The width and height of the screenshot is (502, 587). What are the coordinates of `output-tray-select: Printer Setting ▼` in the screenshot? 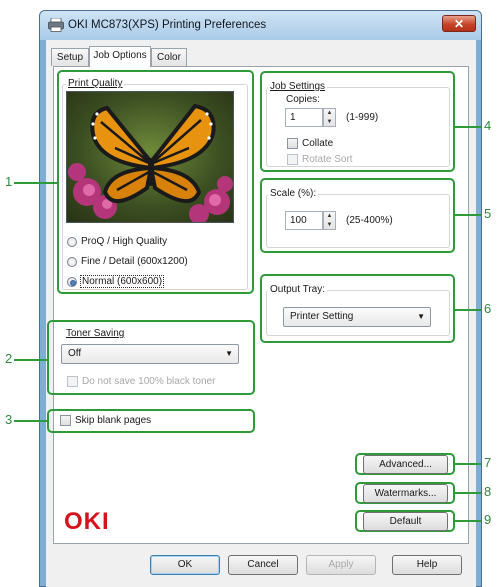 It's located at (357, 317).